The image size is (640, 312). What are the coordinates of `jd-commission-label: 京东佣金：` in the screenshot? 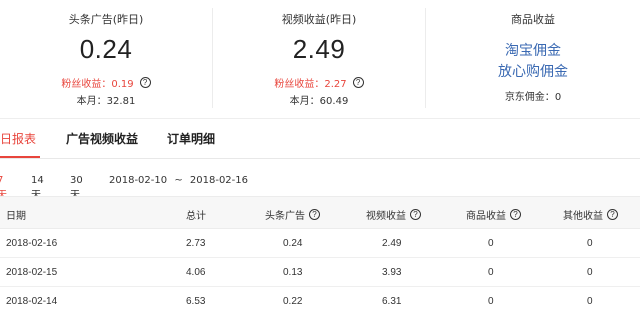 It's located at (529, 97).